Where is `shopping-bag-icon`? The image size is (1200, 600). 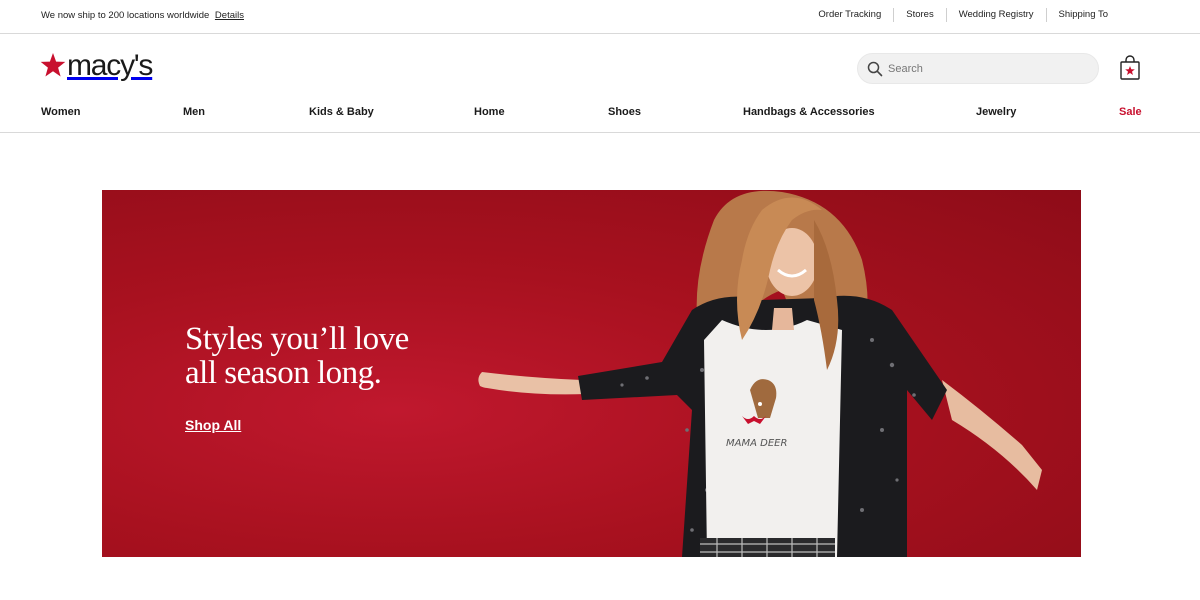 shopping-bag-icon is located at coordinates (1130, 68).